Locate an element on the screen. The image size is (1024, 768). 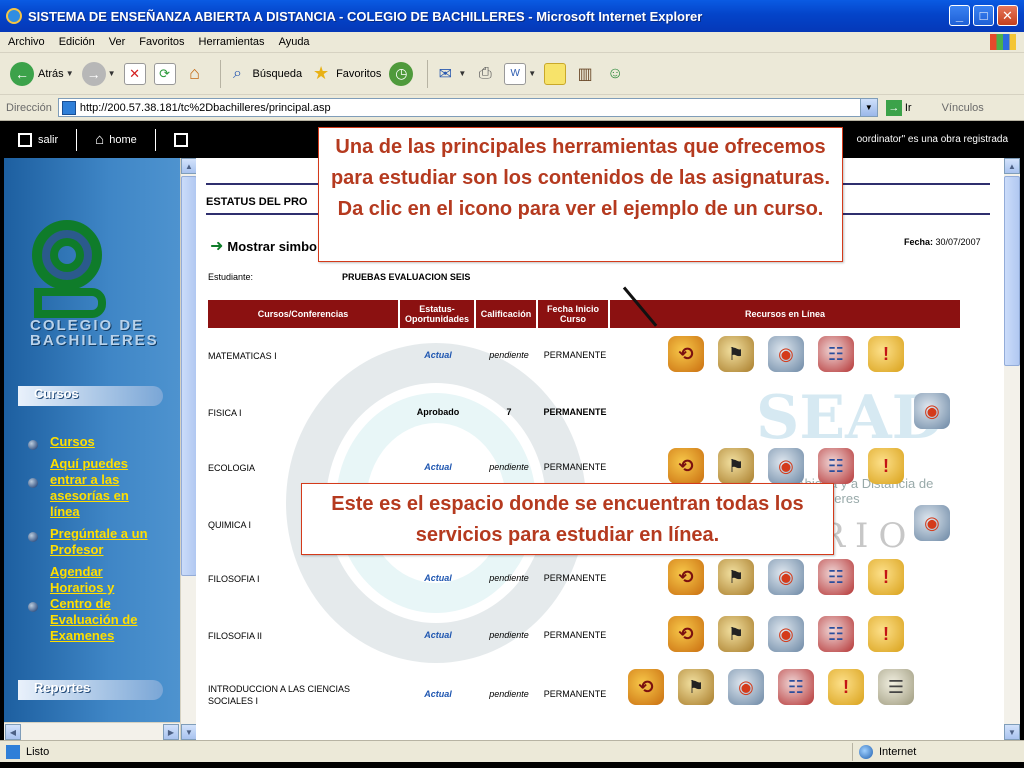
sidebar-scrollbar: ▲ ▼ is located at coordinates (188, 449).